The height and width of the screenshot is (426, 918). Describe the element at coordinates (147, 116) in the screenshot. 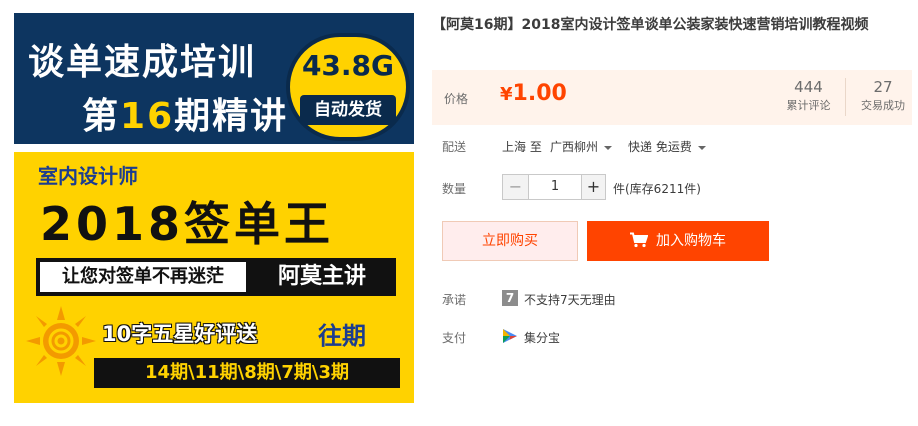

I see `banner-title-number: 16` at that location.